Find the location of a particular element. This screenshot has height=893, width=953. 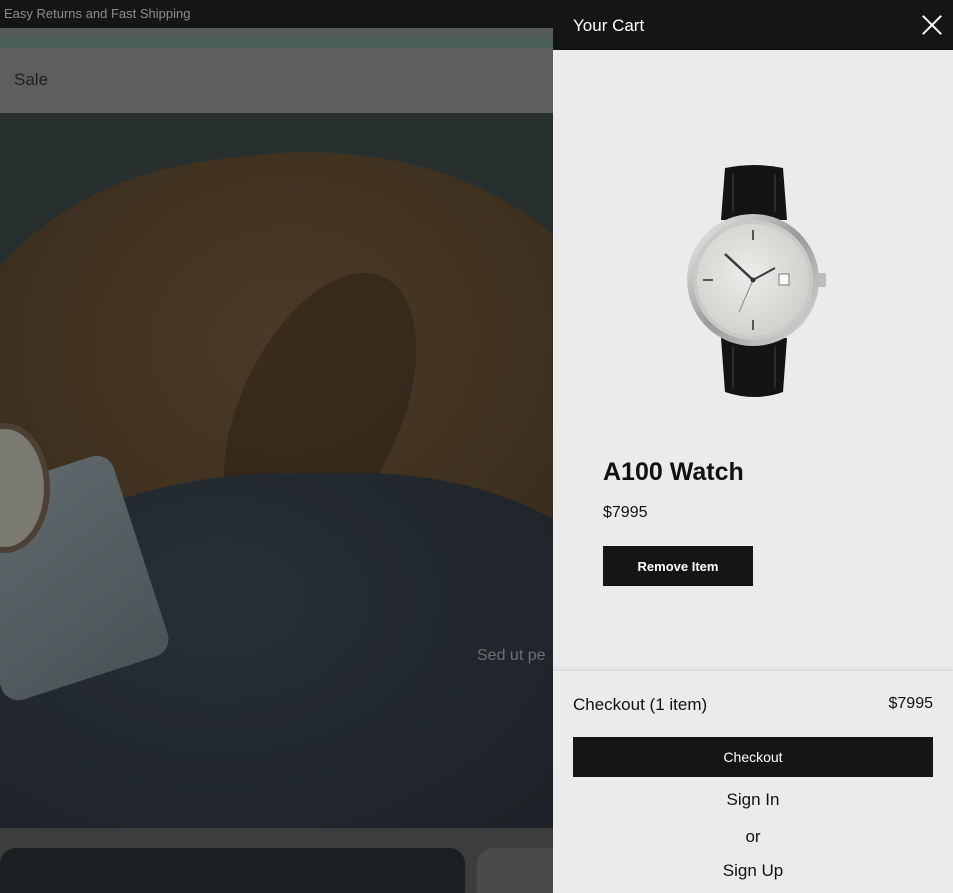

checkout-total: $7995 is located at coordinates (911, 703).